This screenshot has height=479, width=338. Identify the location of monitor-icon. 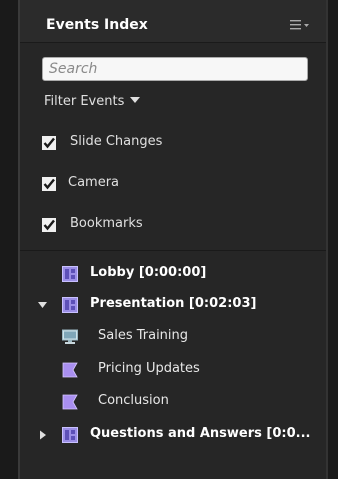
(70, 336).